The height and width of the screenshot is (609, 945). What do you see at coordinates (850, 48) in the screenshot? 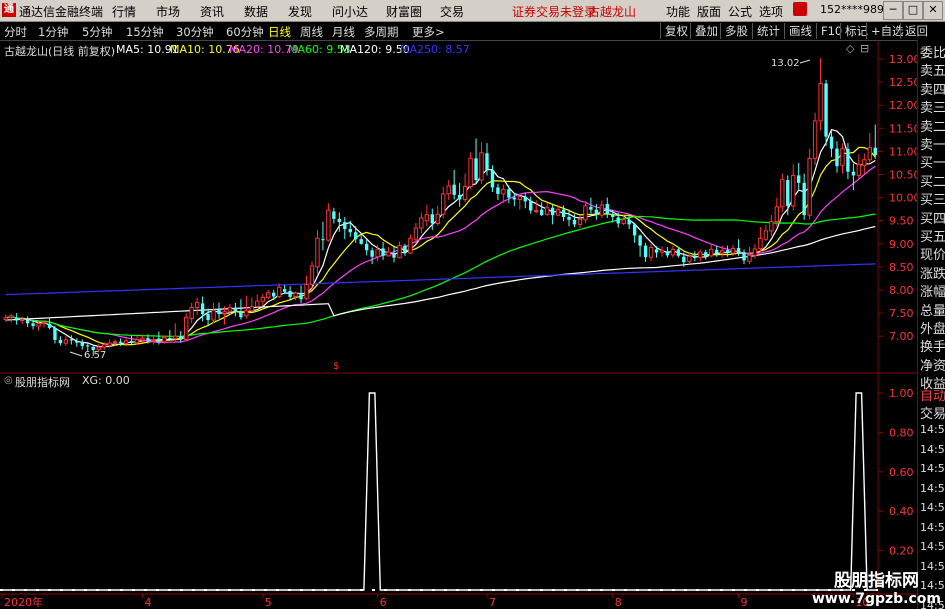
I see `diamond-icon: ◇` at bounding box center [850, 48].